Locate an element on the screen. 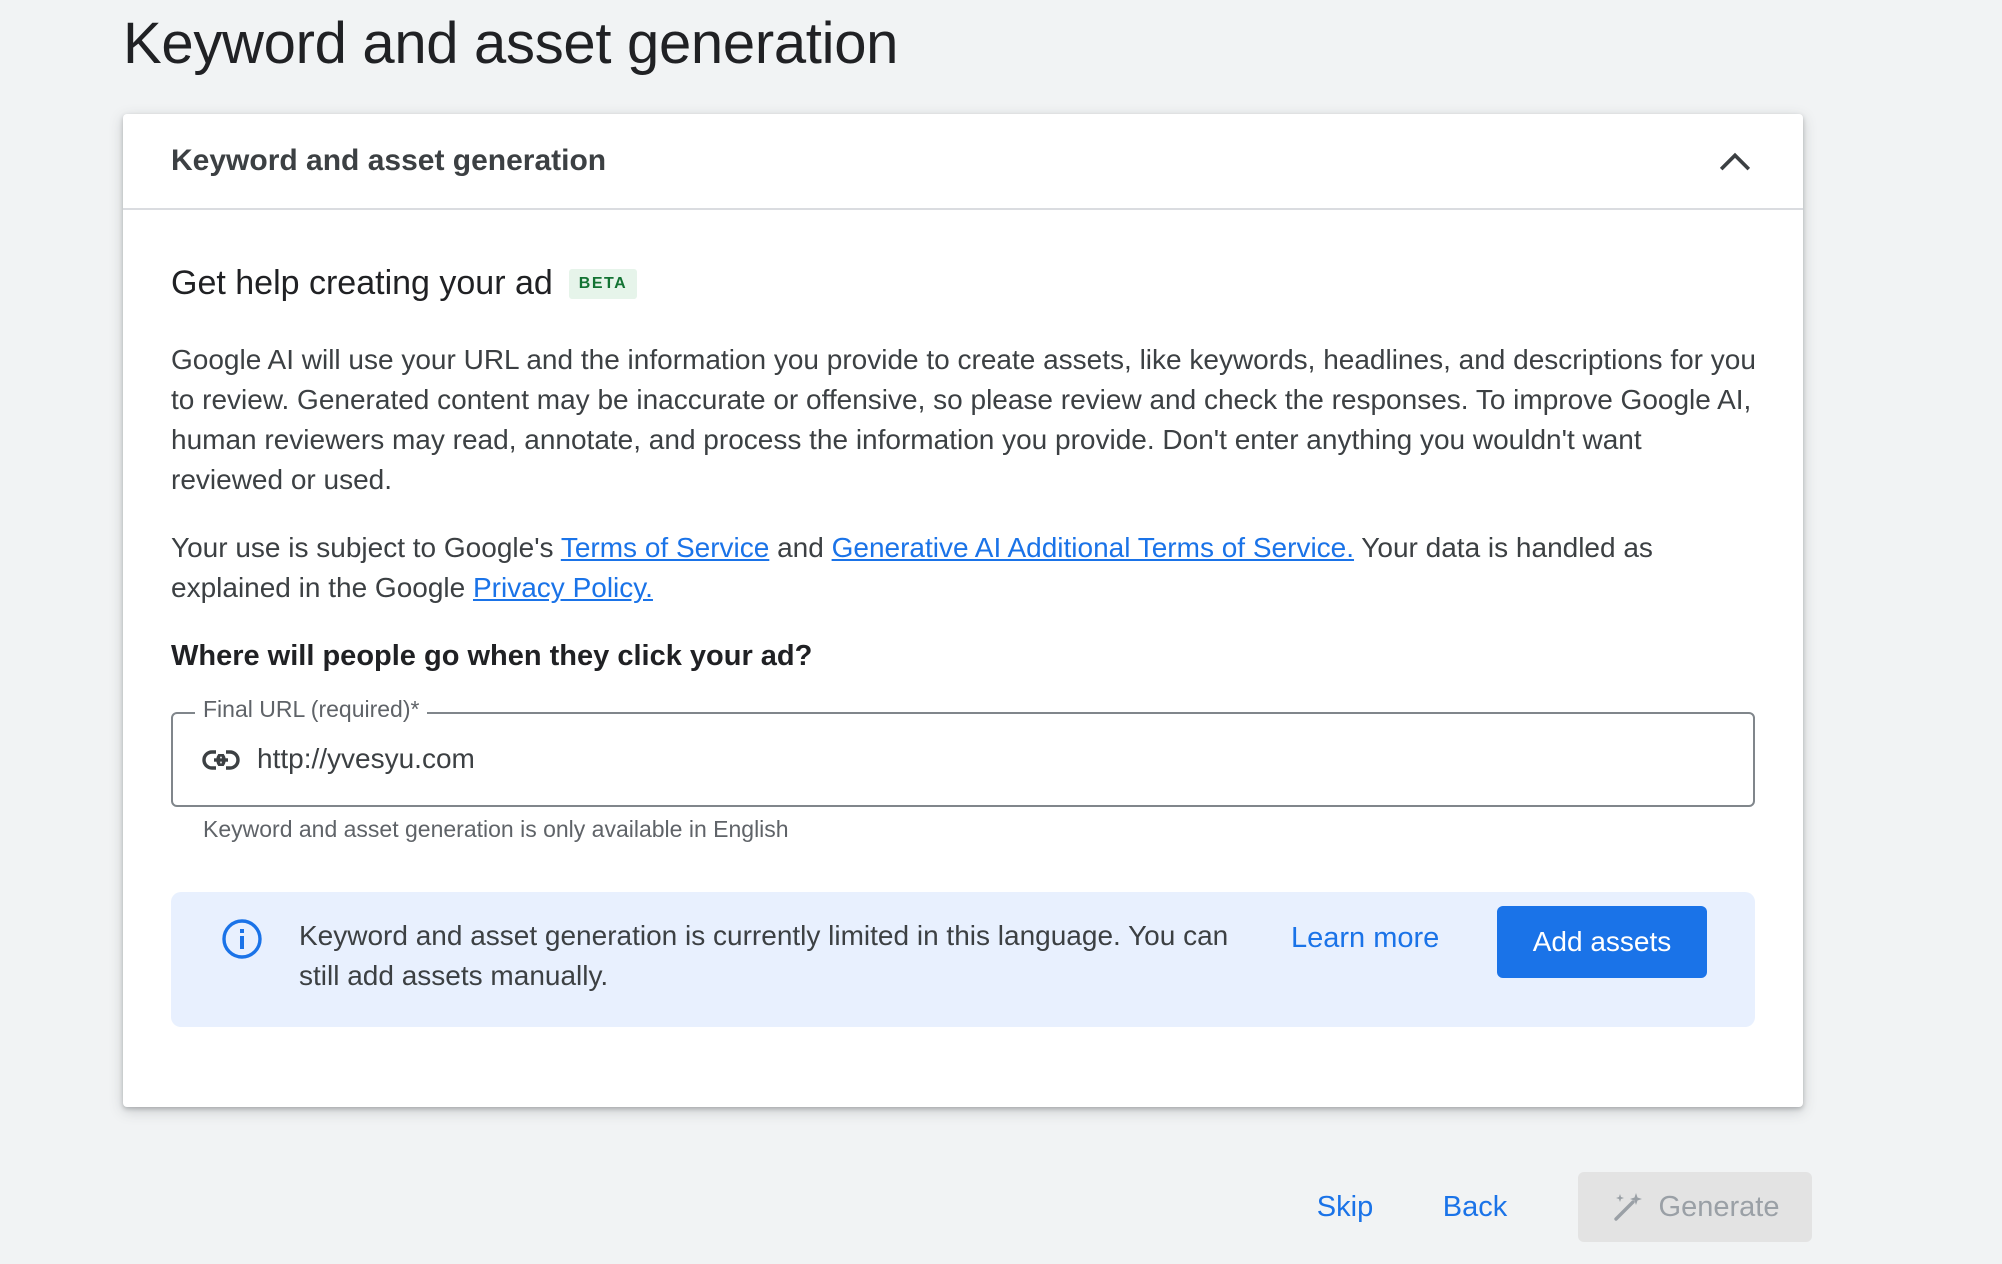 This screenshot has height=1264, width=2002. terms-and: and is located at coordinates (800, 547).